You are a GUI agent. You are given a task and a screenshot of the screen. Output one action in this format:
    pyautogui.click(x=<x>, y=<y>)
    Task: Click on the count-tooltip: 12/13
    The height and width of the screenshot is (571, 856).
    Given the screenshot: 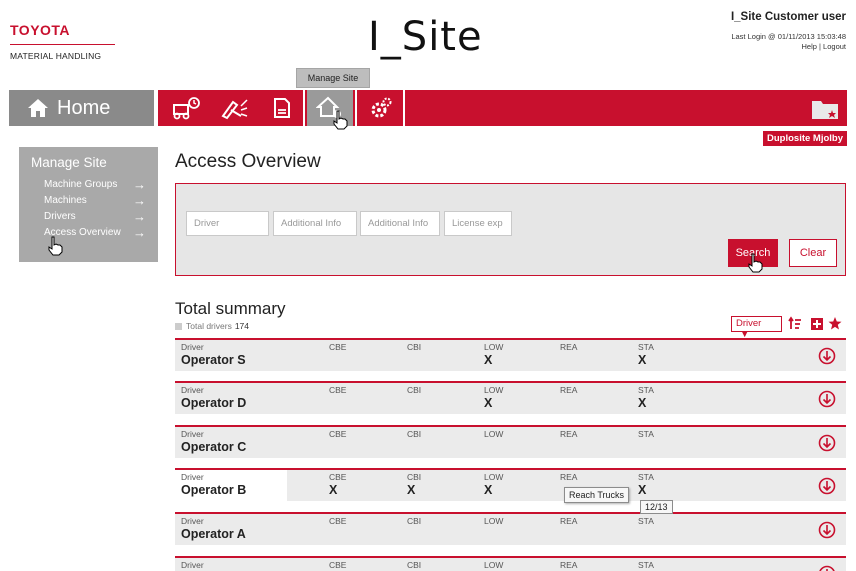 What is the action you would take?
    pyautogui.click(x=656, y=507)
    